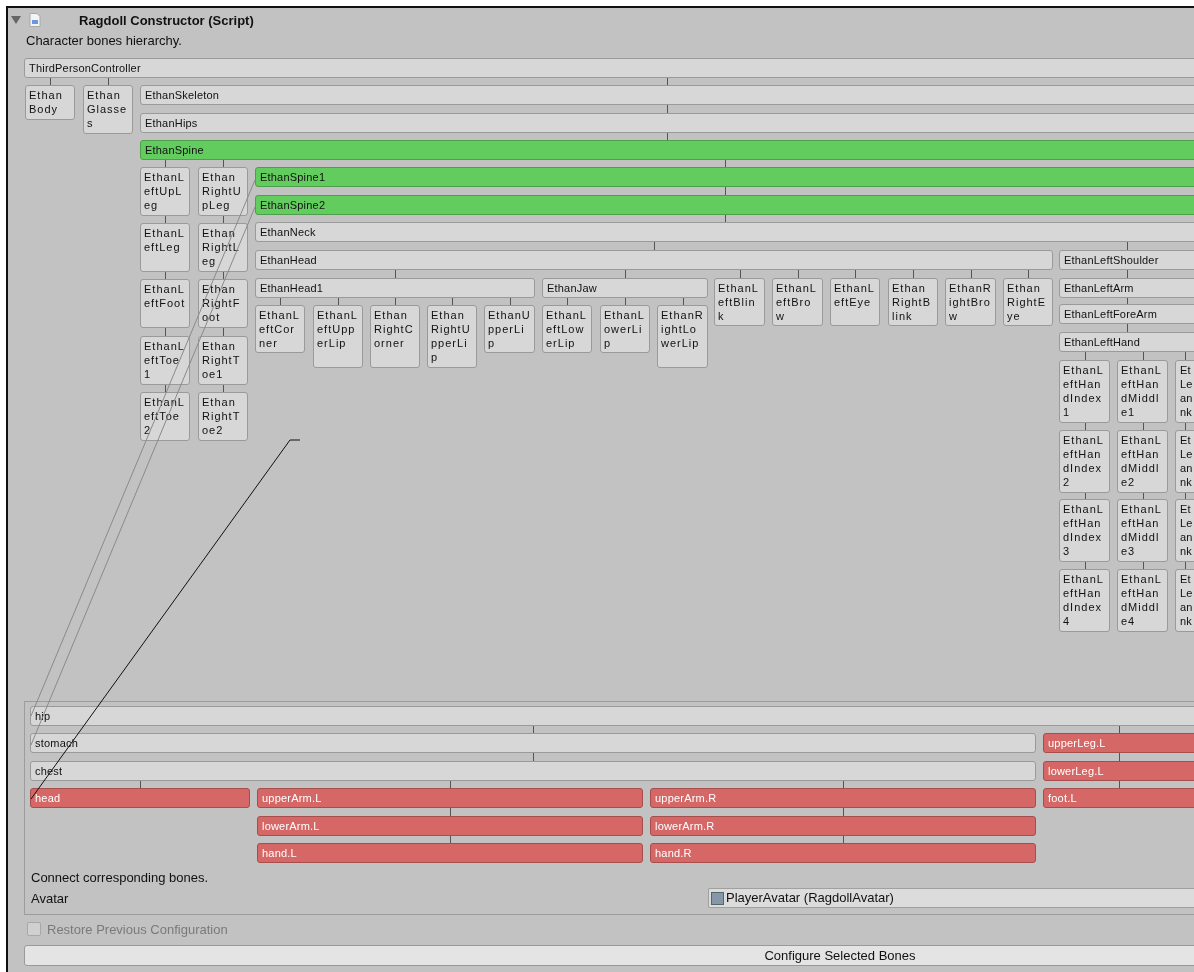  Describe the element at coordinates (609, 68) in the screenshot. I see `bone-node: ThirdPersonController` at that location.